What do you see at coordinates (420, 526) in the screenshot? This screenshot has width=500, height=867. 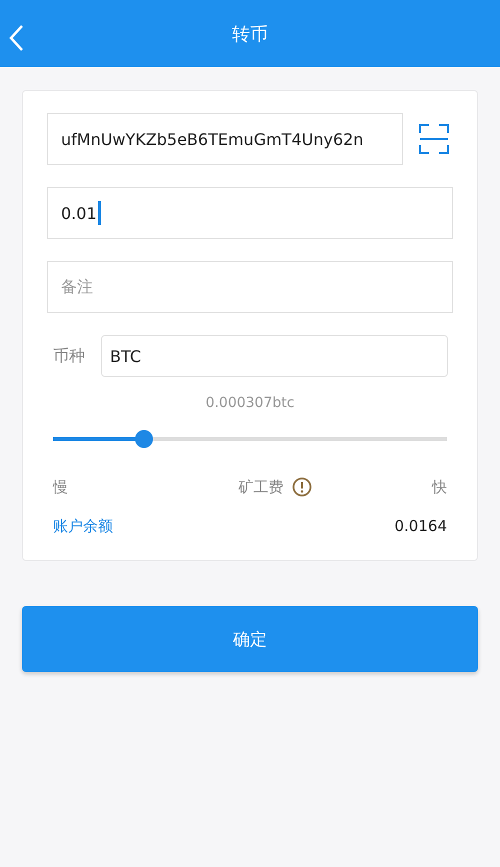 I see `balance-value: 0.0164` at bounding box center [420, 526].